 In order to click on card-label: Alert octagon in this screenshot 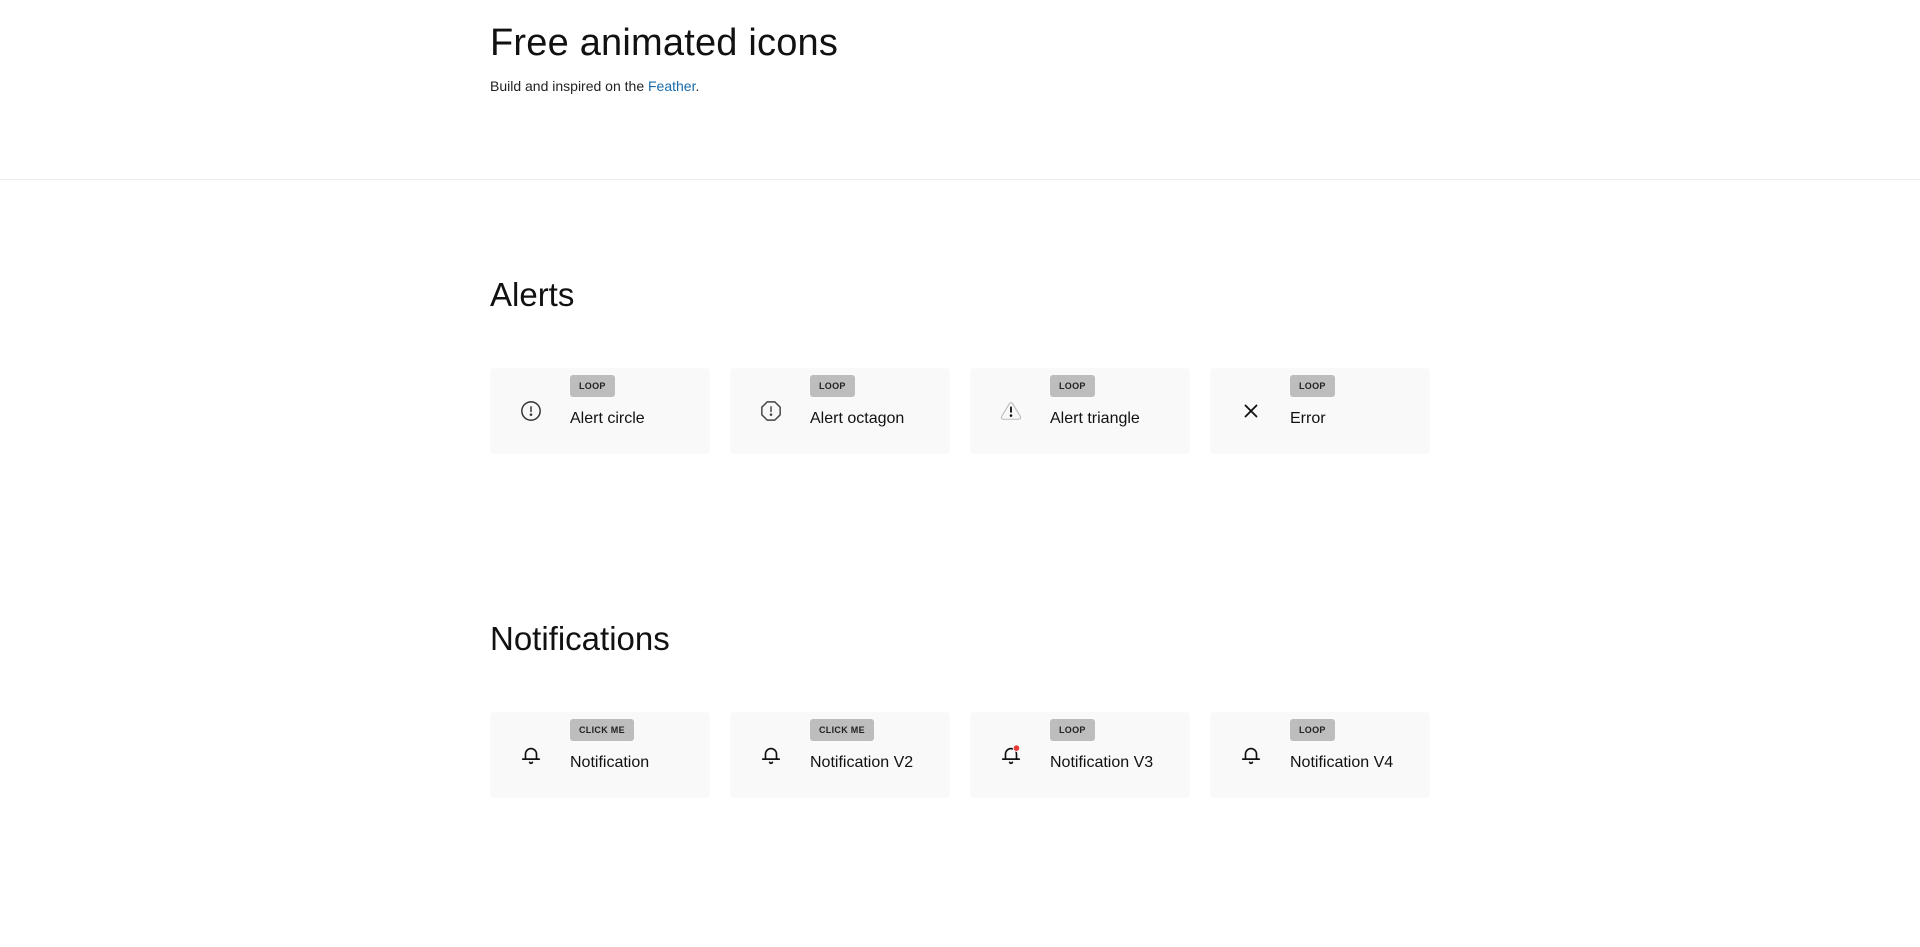, I will do `click(857, 418)`.